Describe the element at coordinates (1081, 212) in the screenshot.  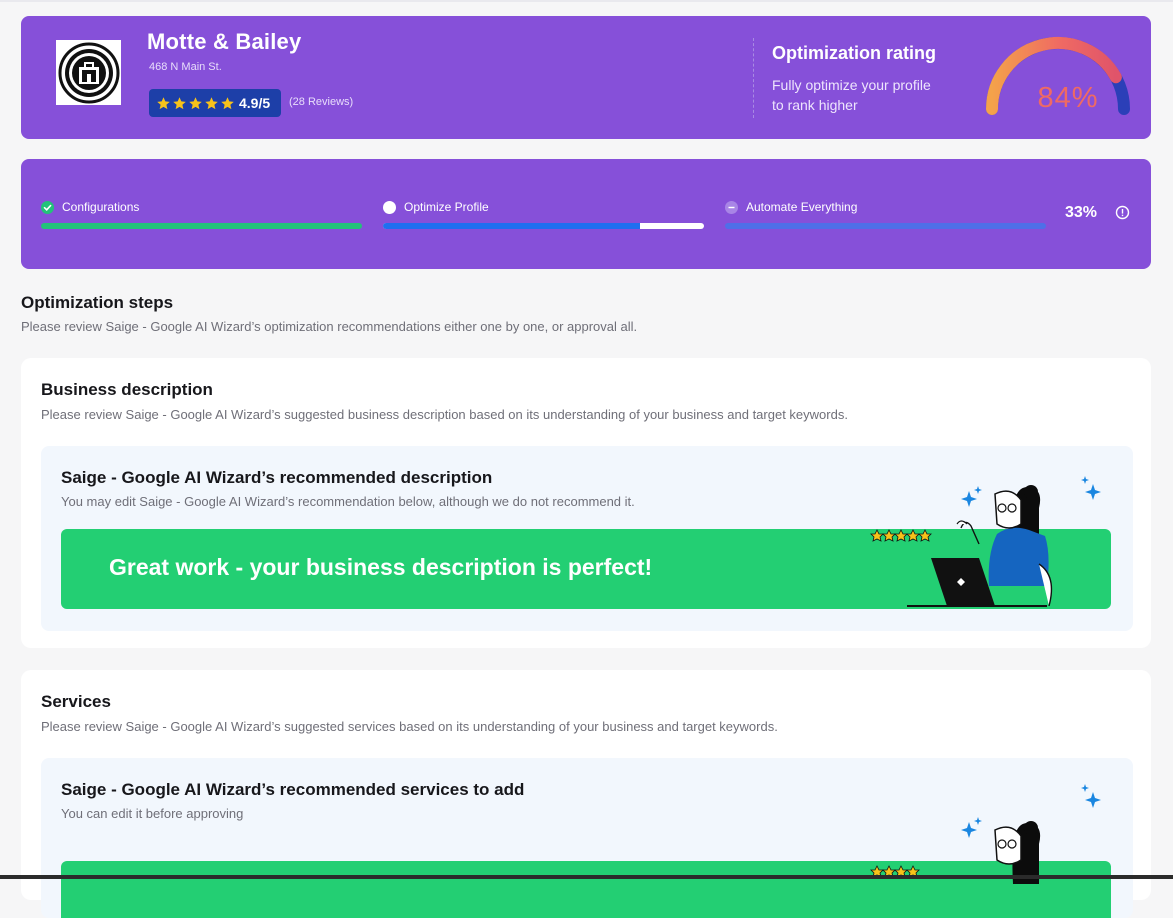
I see `overall-progress-percent: 33%` at that location.